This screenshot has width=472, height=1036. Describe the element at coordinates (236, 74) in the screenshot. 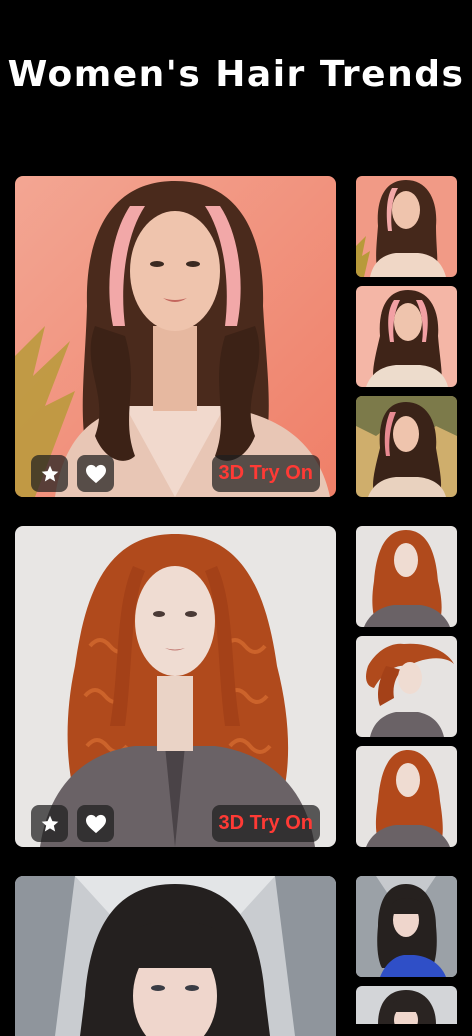

I see `page-title: Women's Hair Trends` at that location.